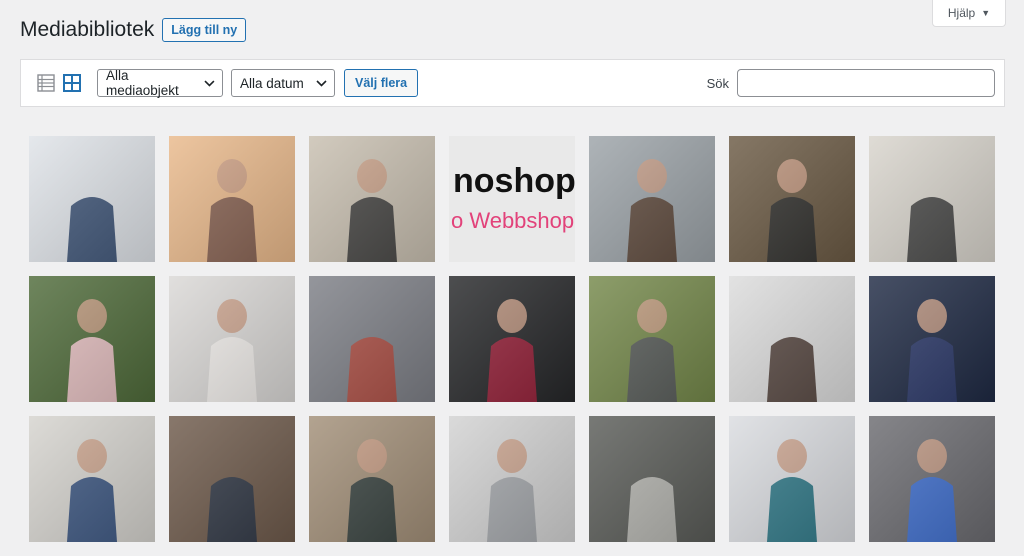 The height and width of the screenshot is (556, 1024). Describe the element at coordinates (142, 83) in the screenshot. I see `media-type-value: Alla mediaobjekt` at that location.